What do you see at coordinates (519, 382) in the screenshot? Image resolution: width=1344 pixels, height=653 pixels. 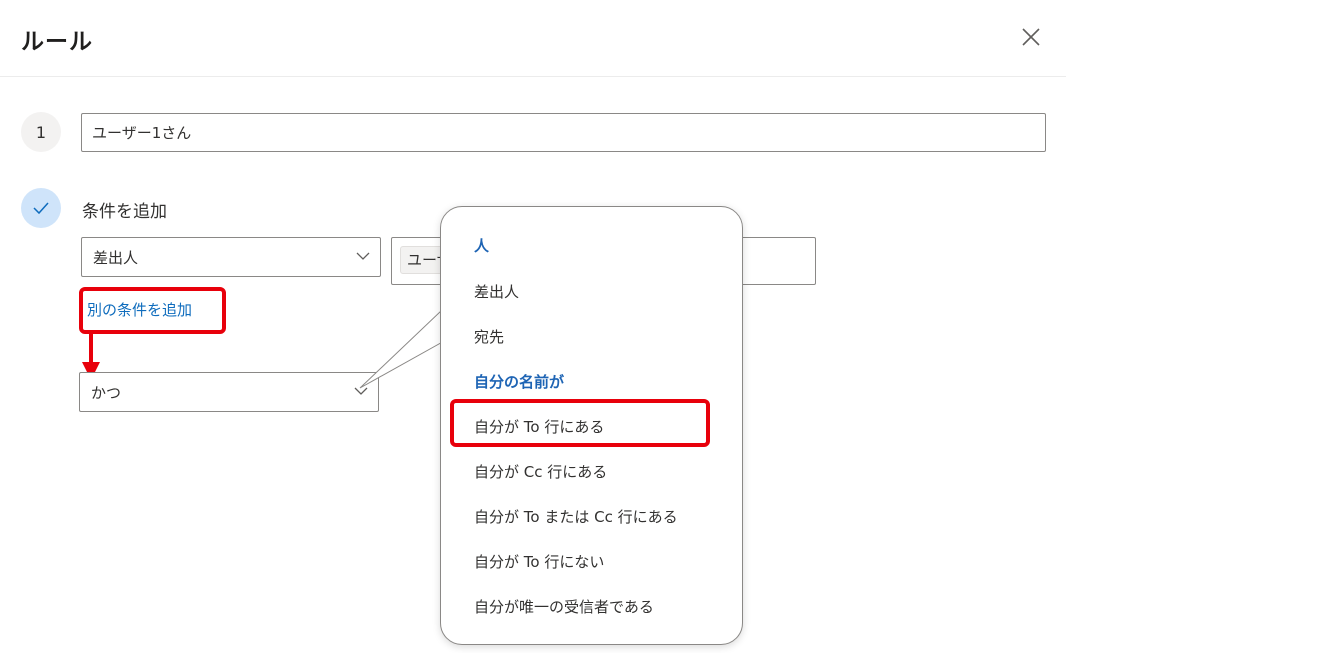 I see `group-header-my-name: 自分の名前が` at bounding box center [519, 382].